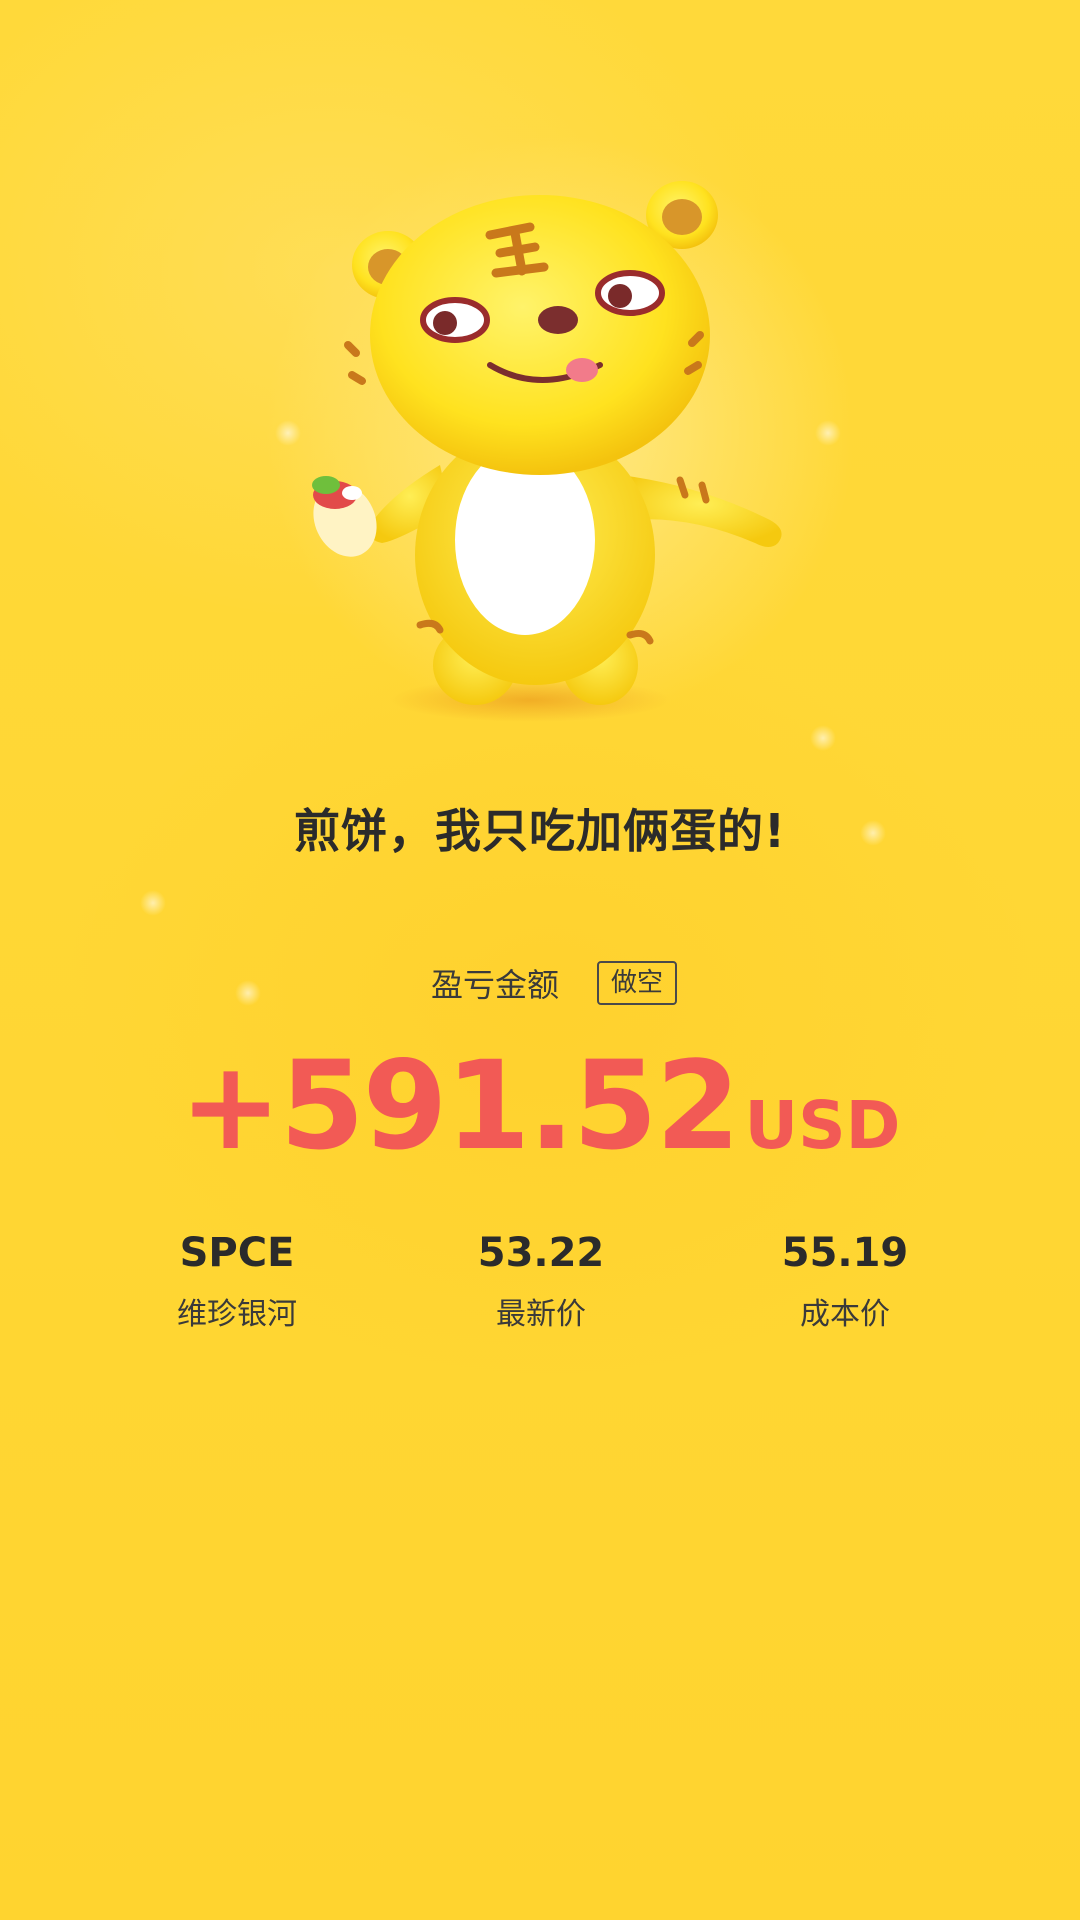 The width and height of the screenshot is (1080, 1920). Describe the element at coordinates (541, 1253) in the screenshot. I see `stat-value: 53.22` at that location.